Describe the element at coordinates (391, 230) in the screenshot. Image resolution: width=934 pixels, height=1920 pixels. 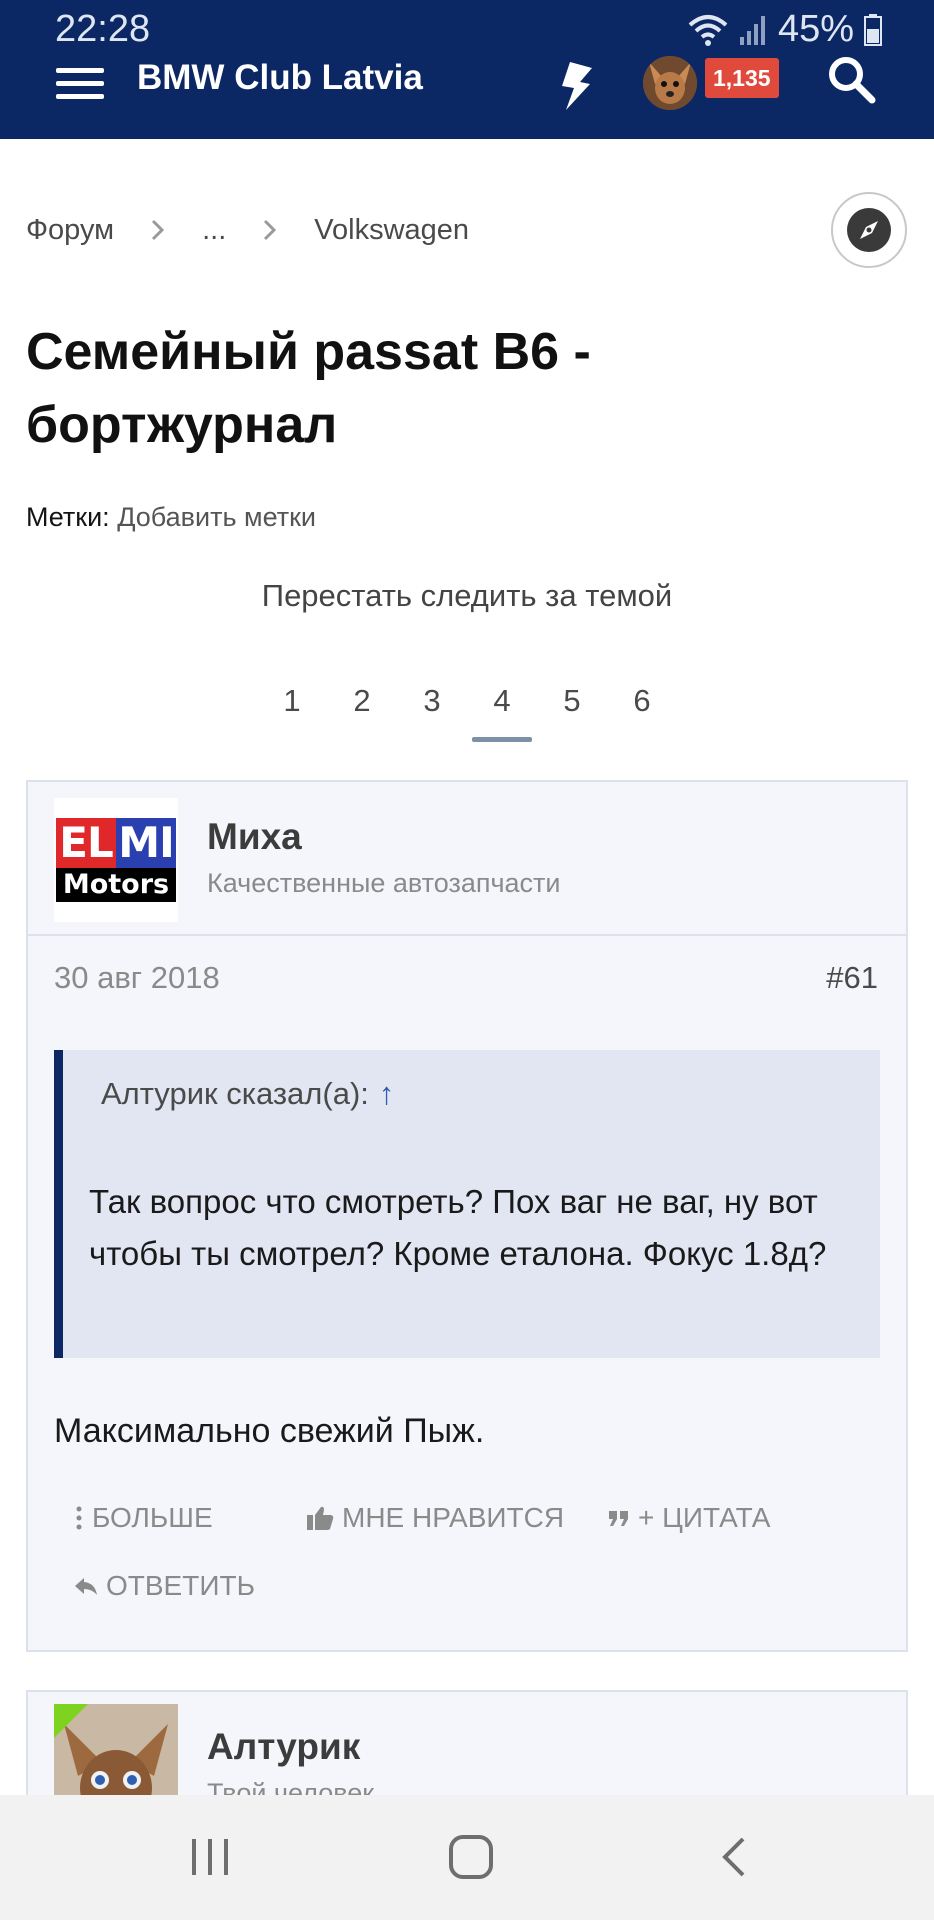
I see `breadcrumb-item-volkswagen: Volkswagen` at that location.